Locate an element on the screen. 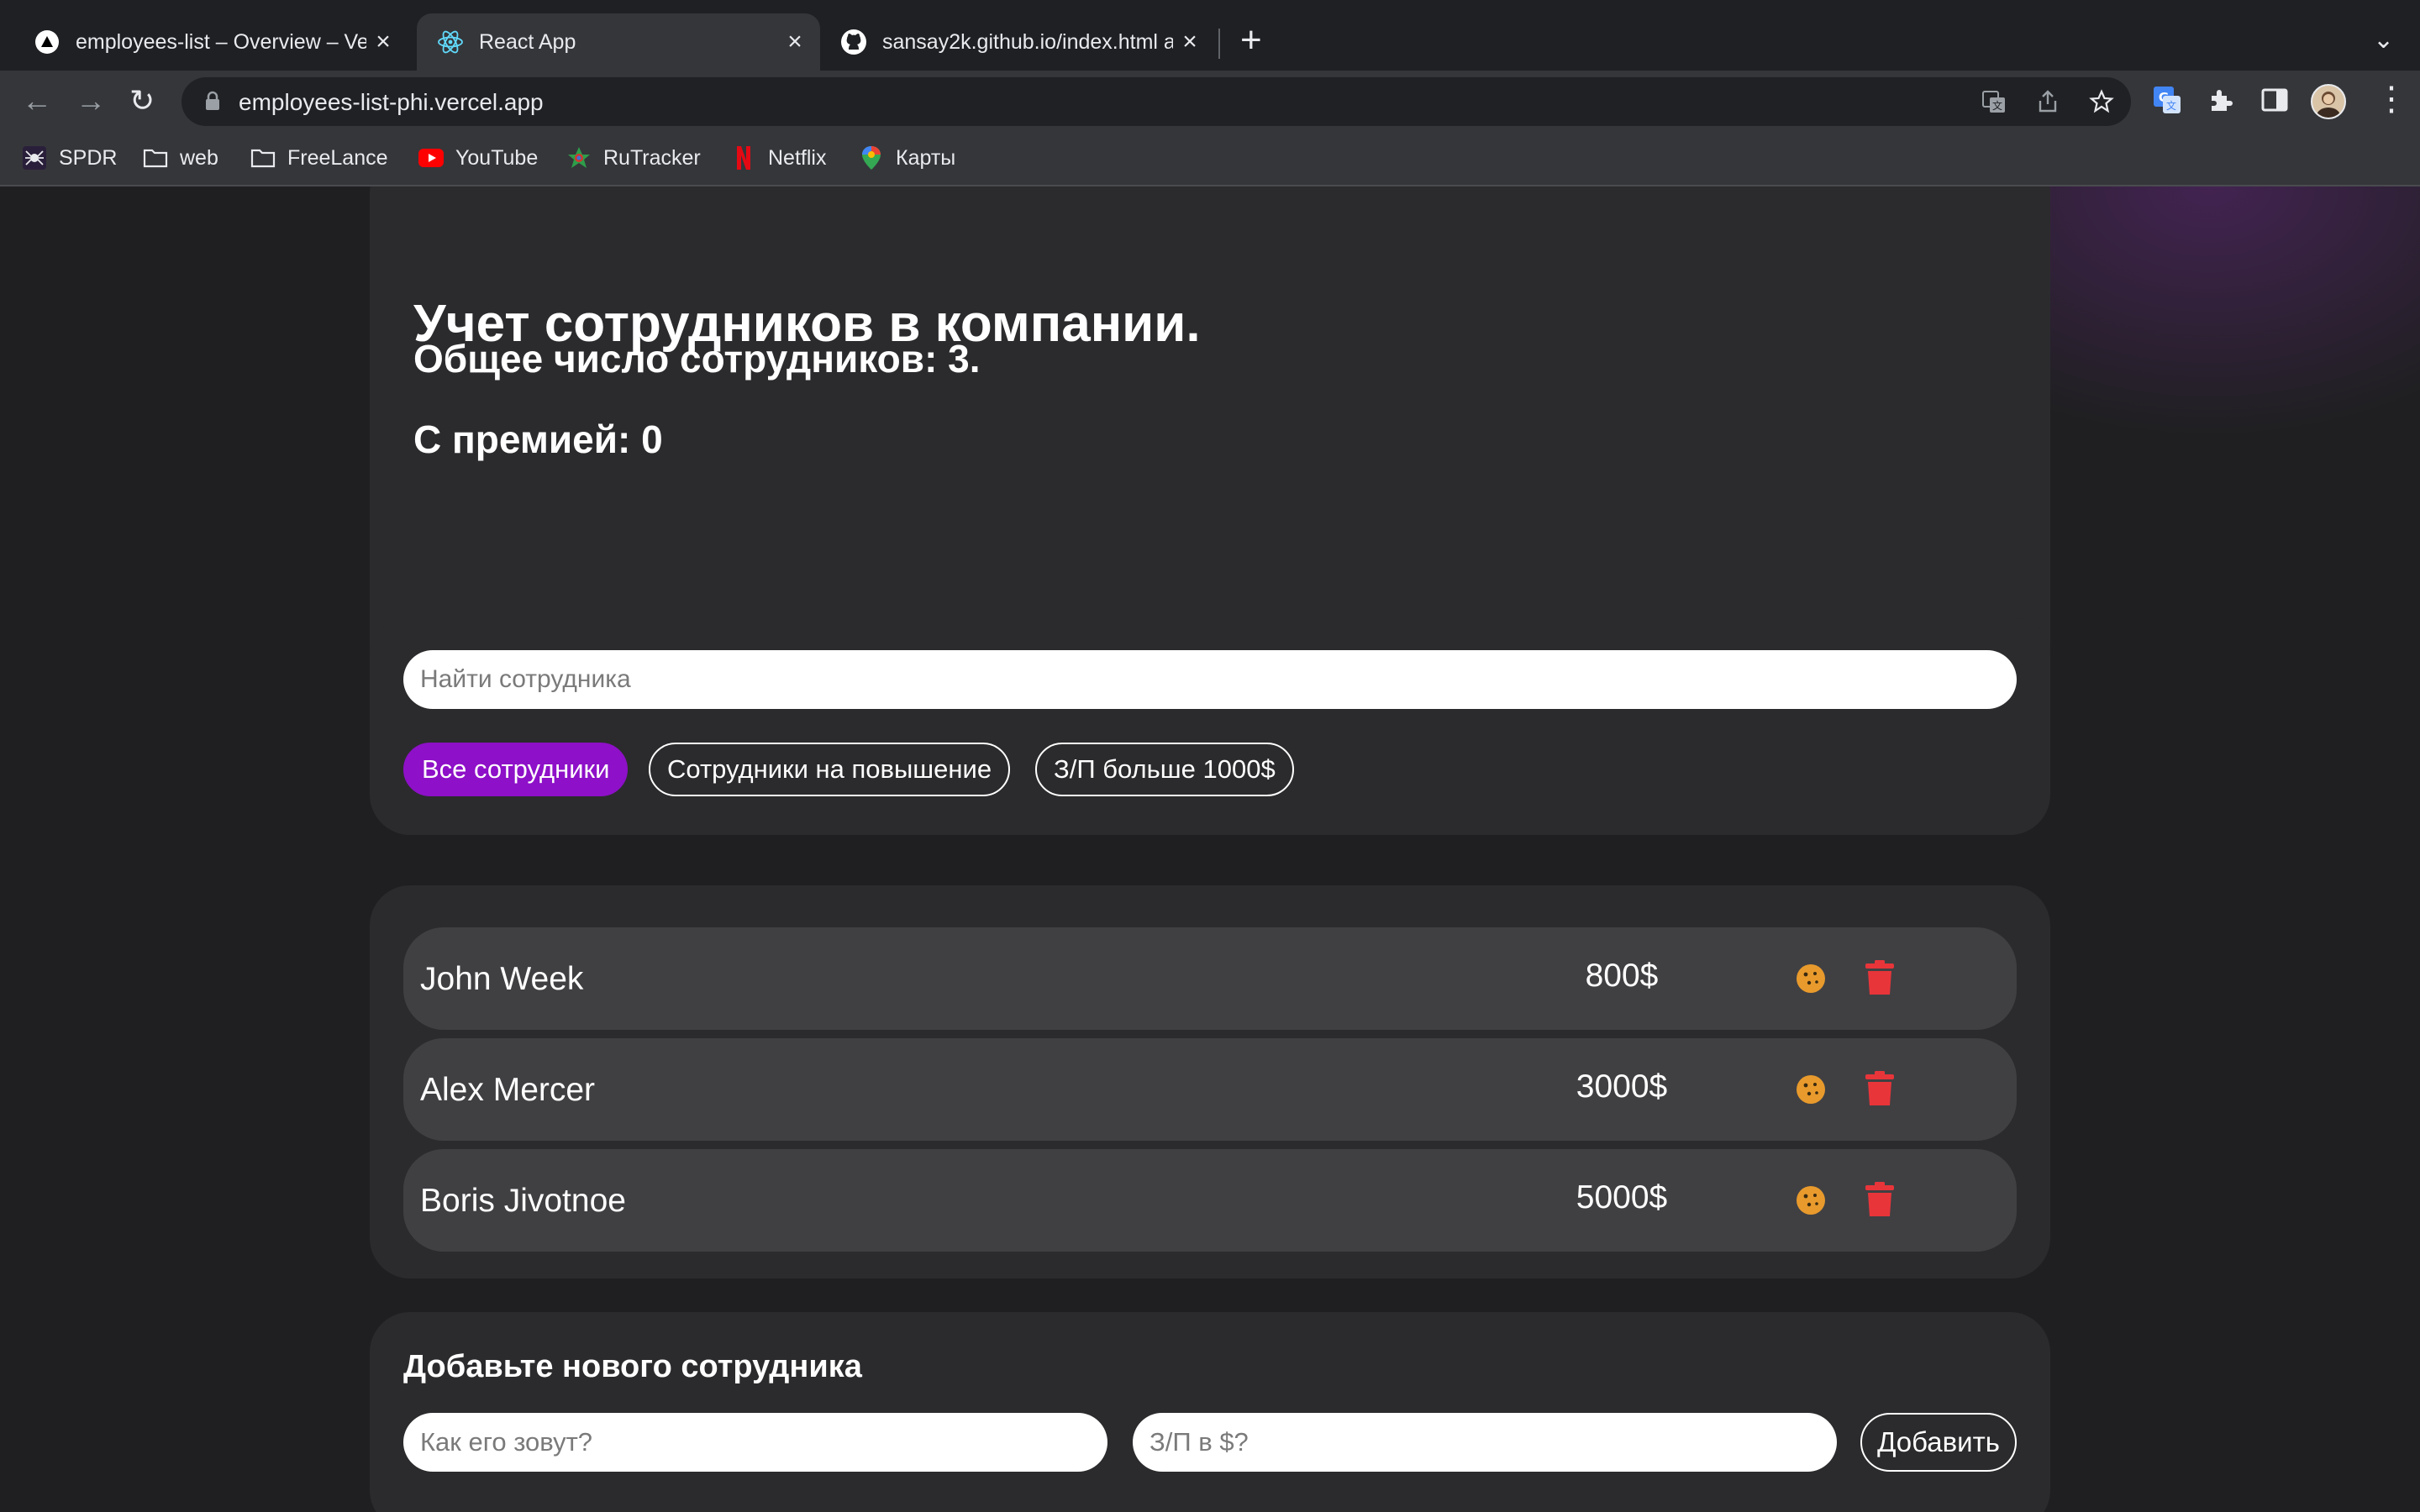  maps-icon is located at coordinates (871, 158).